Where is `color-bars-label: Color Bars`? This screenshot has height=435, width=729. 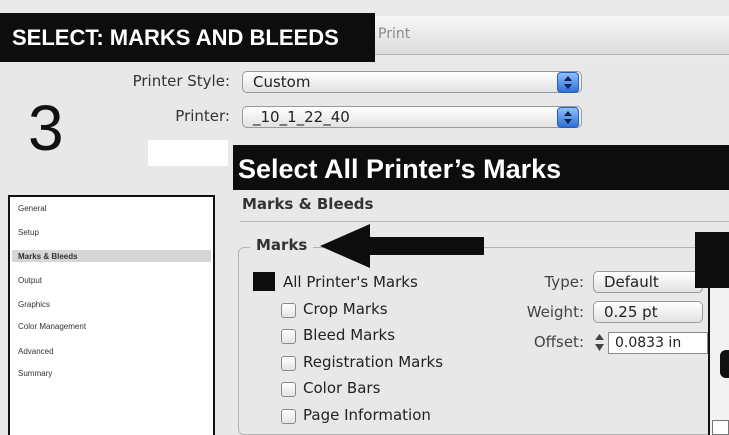
color-bars-label: Color Bars is located at coordinates (342, 388).